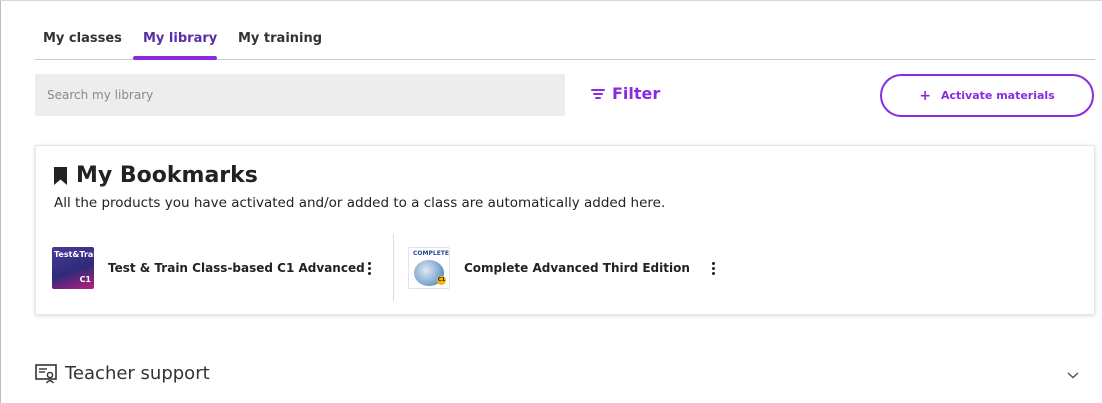 The width and height of the screenshot is (1102, 403). What do you see at coordinates (137, 373) in the screenshot?
I see `teacher-support-label: Teacher support` at bounding box center [137, 373].